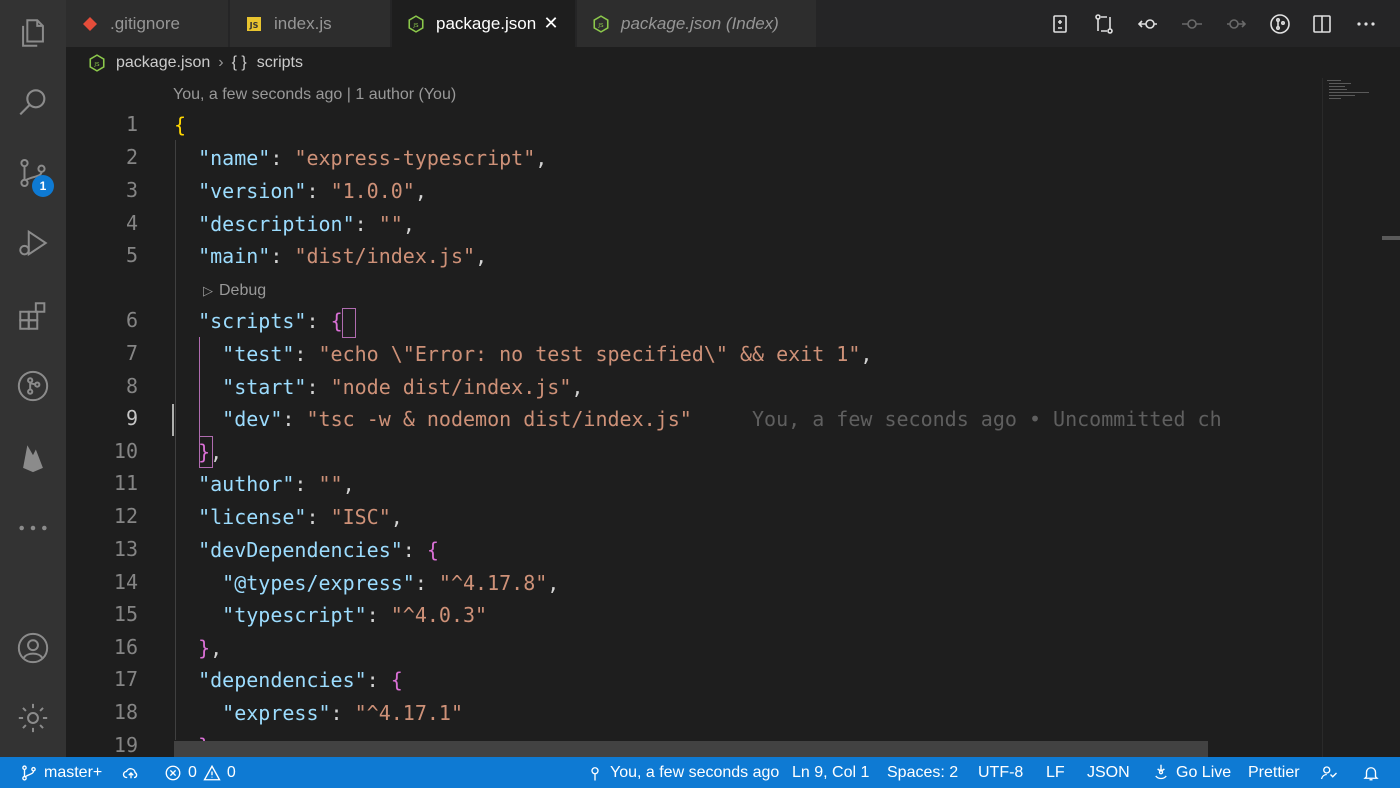 This screenshot has width=1400, height=788. What do you see at coordinates (192, 772) in the screenshot?
I see `error-count: 0` at bounding box center [192, 772].